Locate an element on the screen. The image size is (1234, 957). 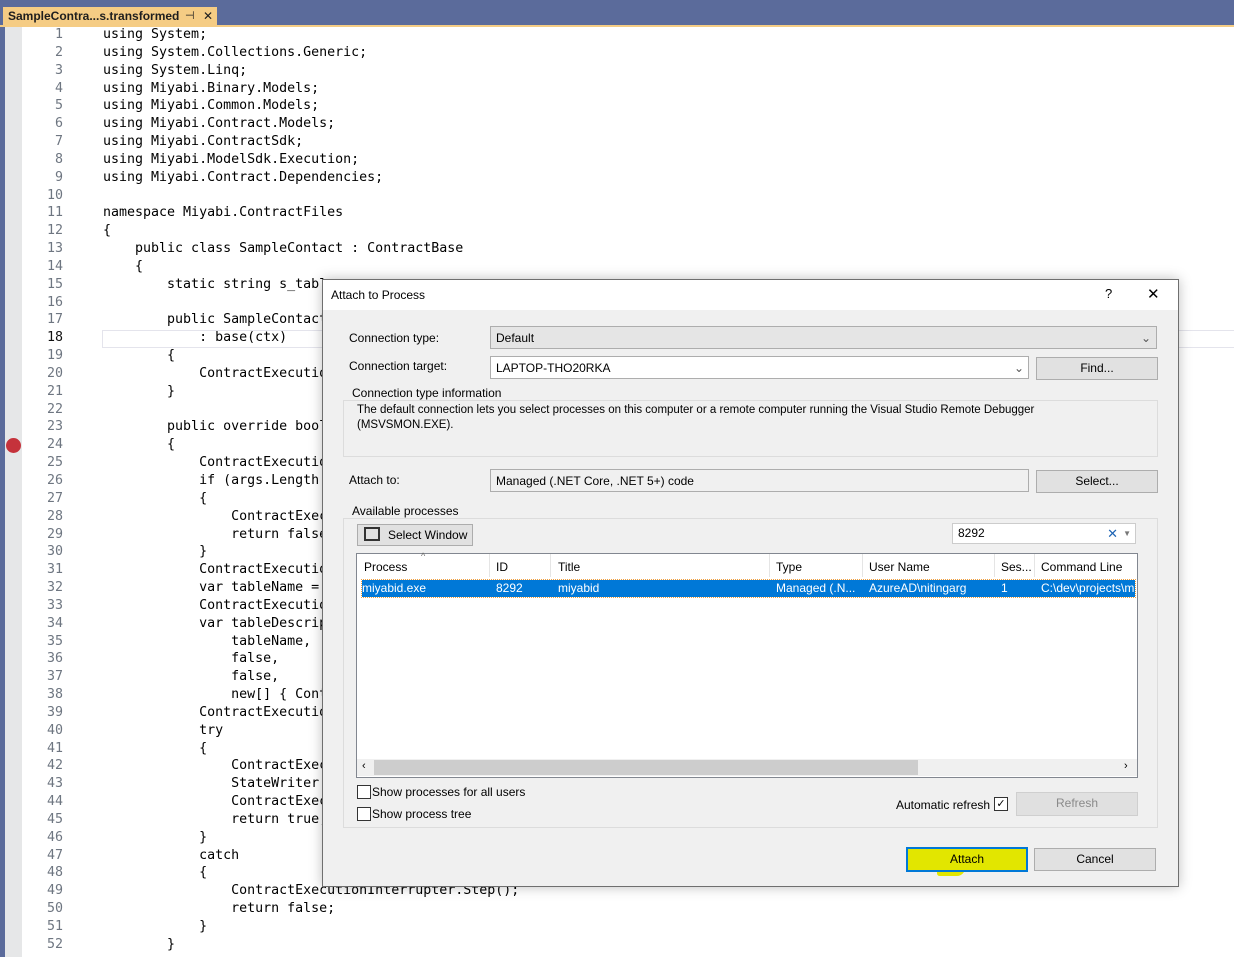
automatic-refresh-checkbox: ✓ is located at coordinates (1001, 804).